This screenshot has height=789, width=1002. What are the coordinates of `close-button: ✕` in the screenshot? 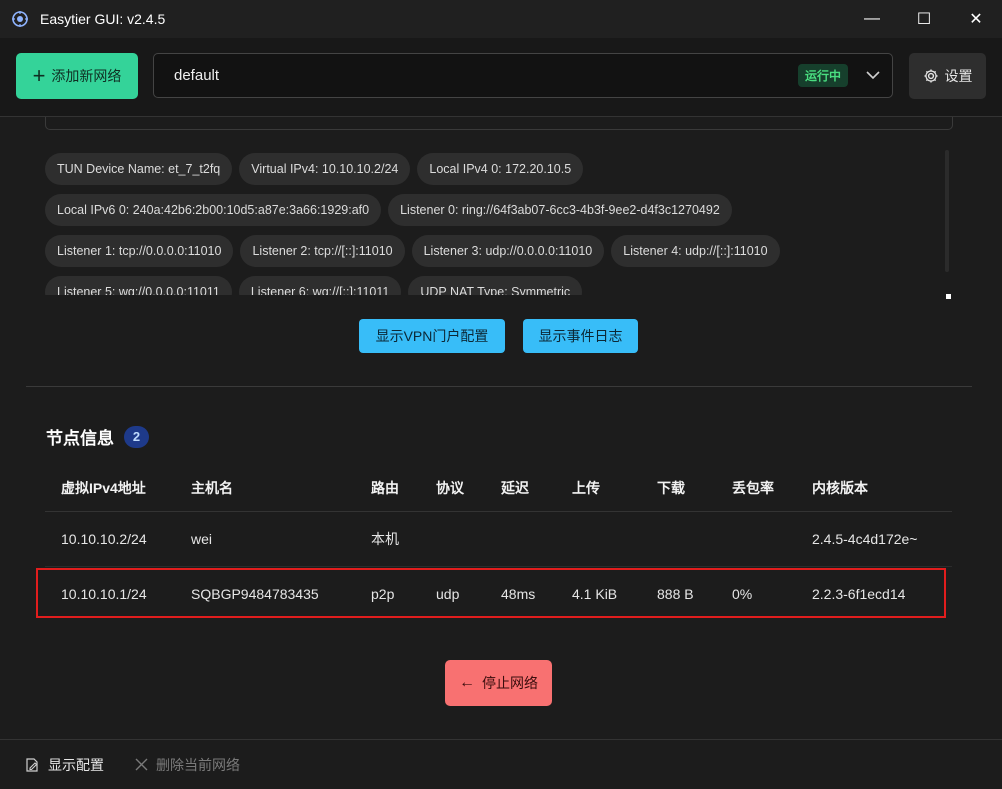 It's located at (976, 19).